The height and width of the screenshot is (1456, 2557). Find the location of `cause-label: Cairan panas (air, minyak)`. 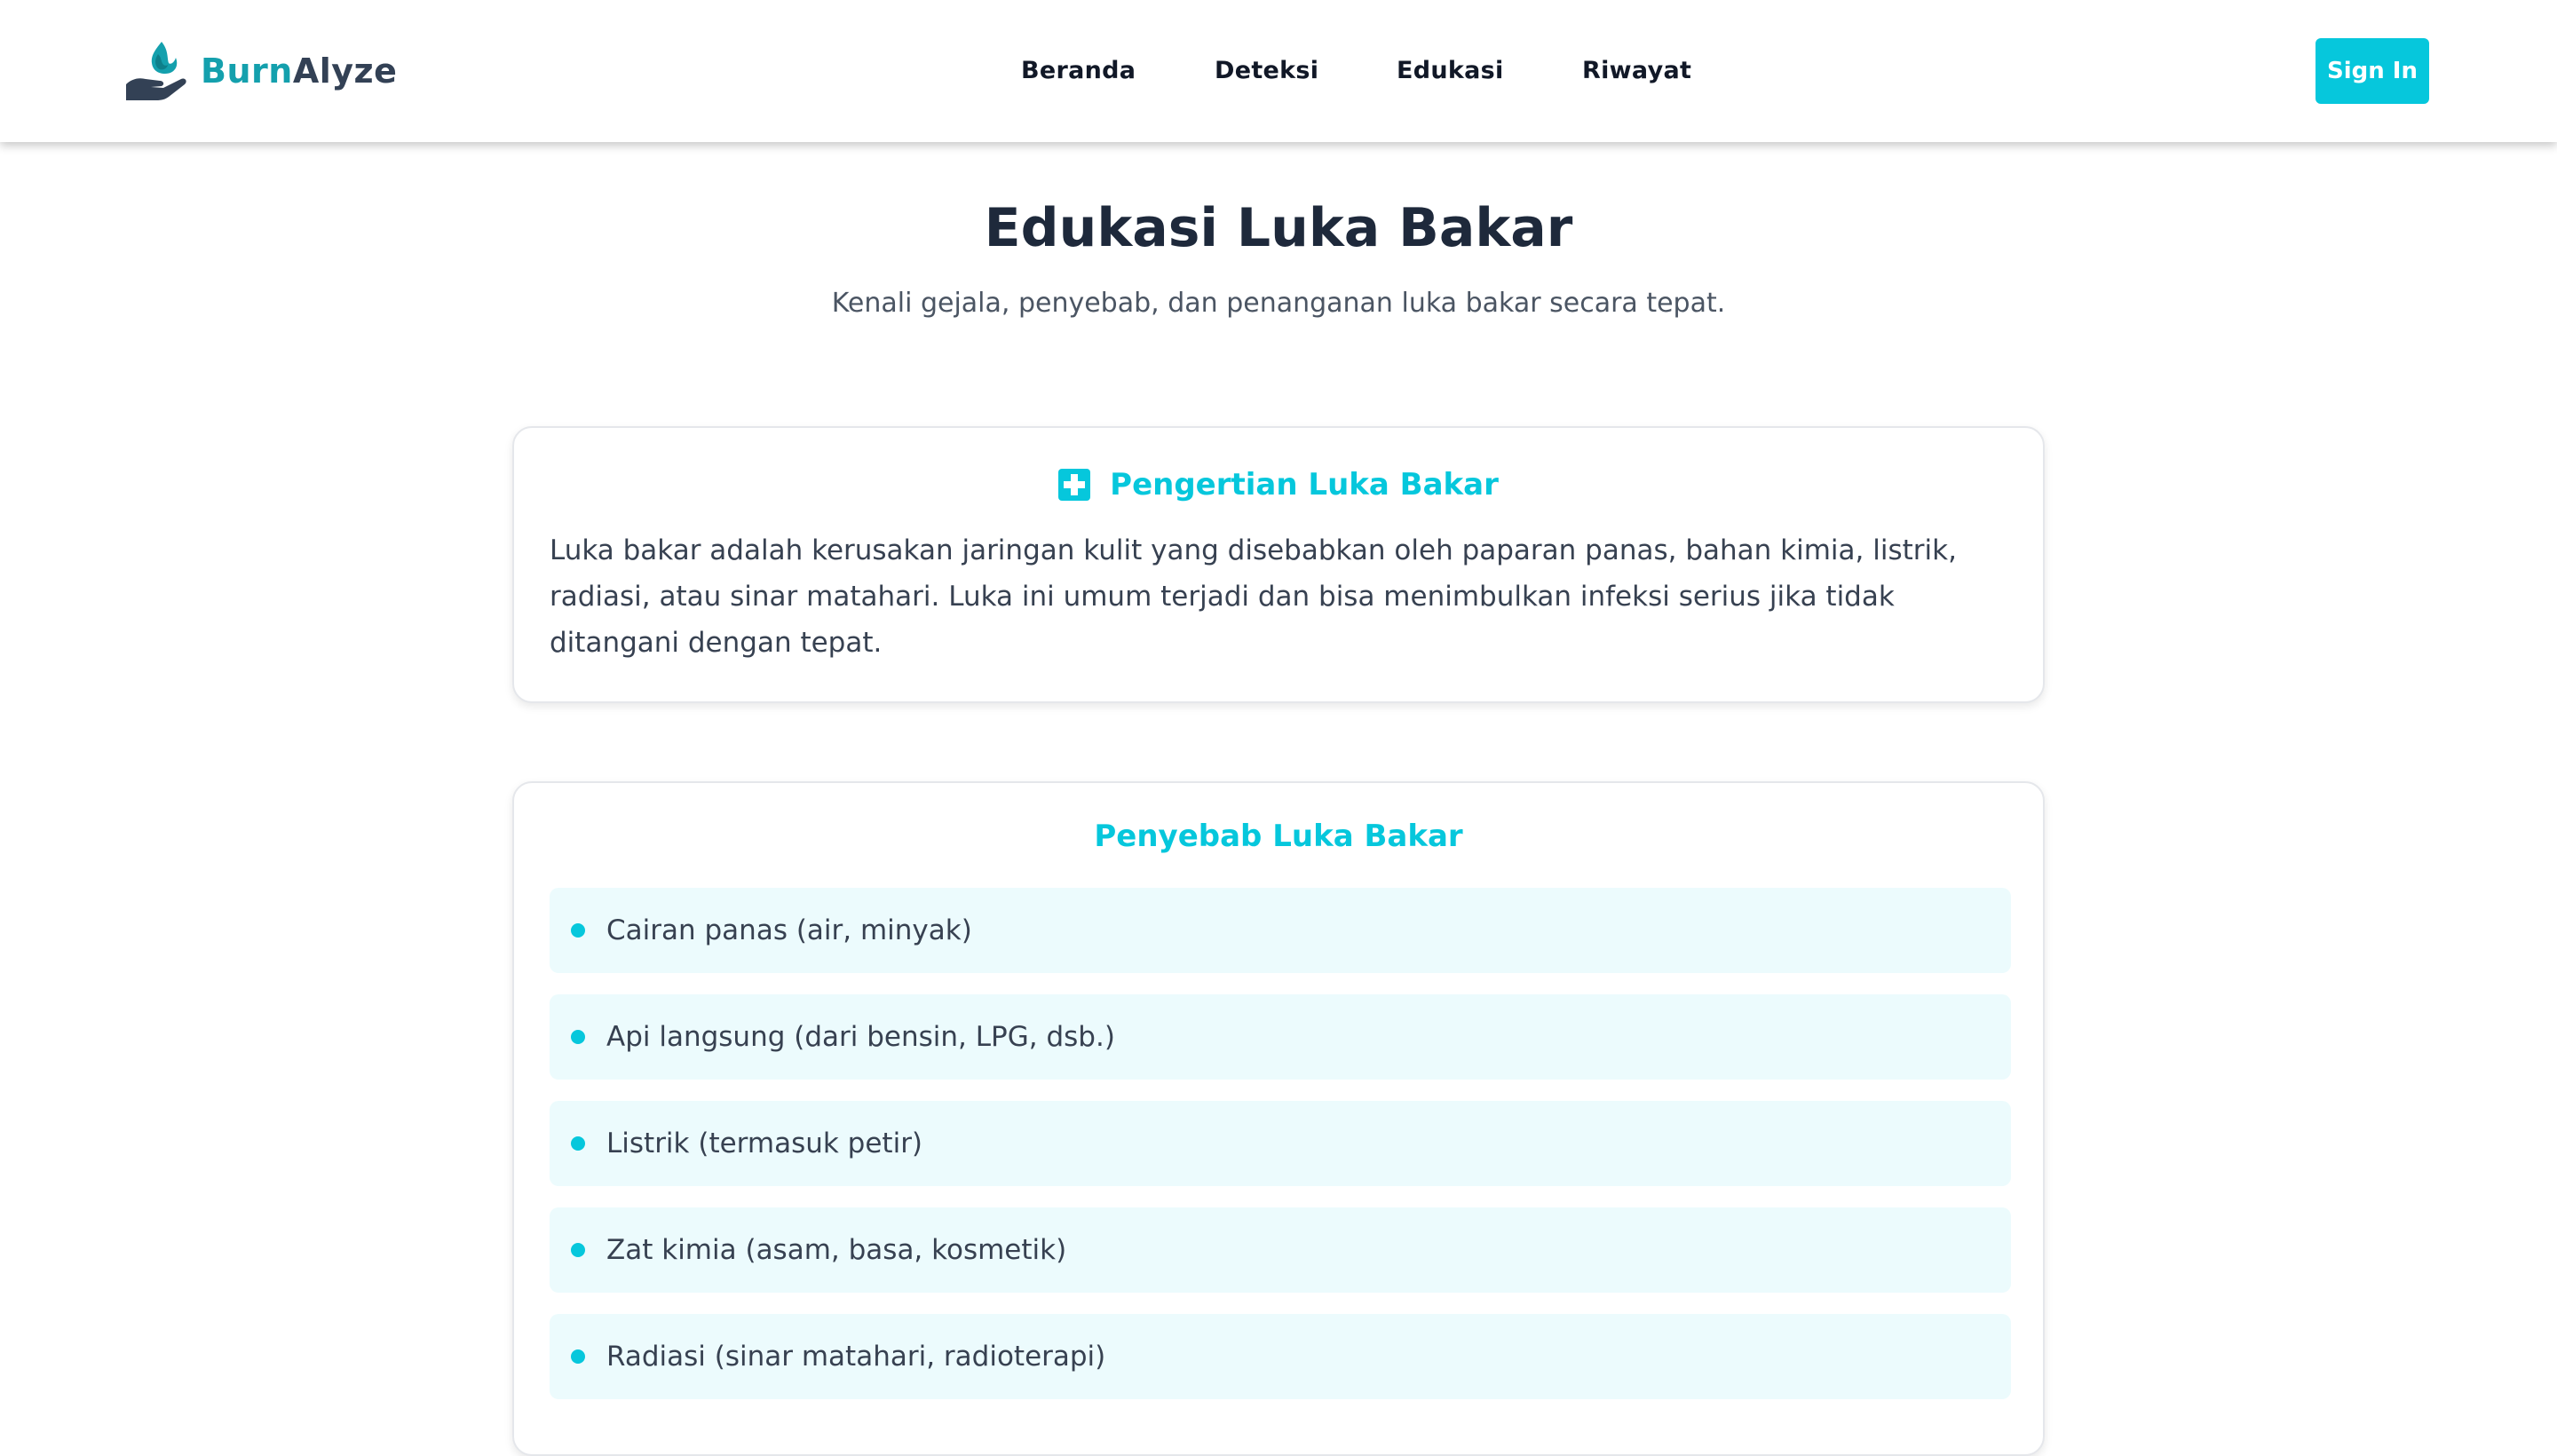

cause-label: Cairan panas (air, minyak) is located at coordinates (789, 930).